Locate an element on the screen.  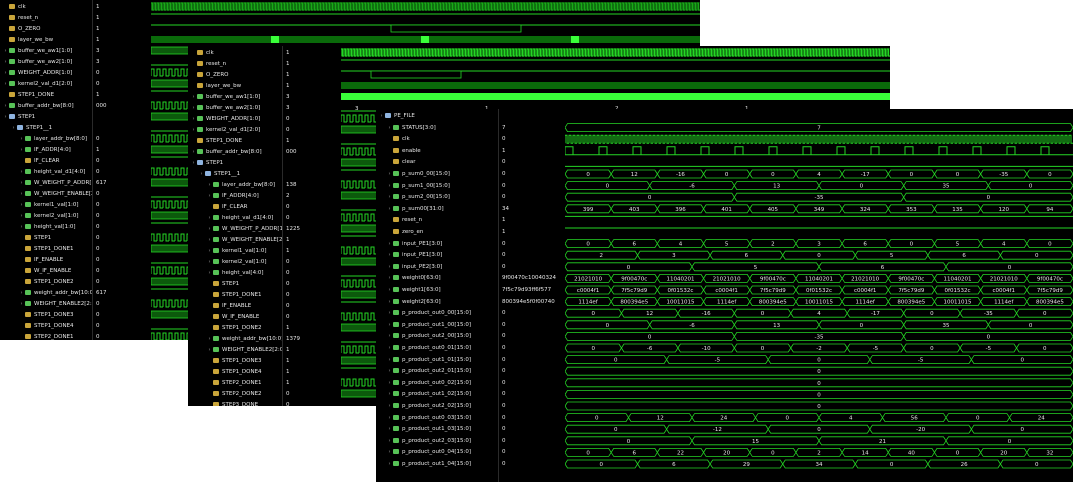
signal-row: › p_product_out2_01[15:0] is located at coordinates (437, 371).